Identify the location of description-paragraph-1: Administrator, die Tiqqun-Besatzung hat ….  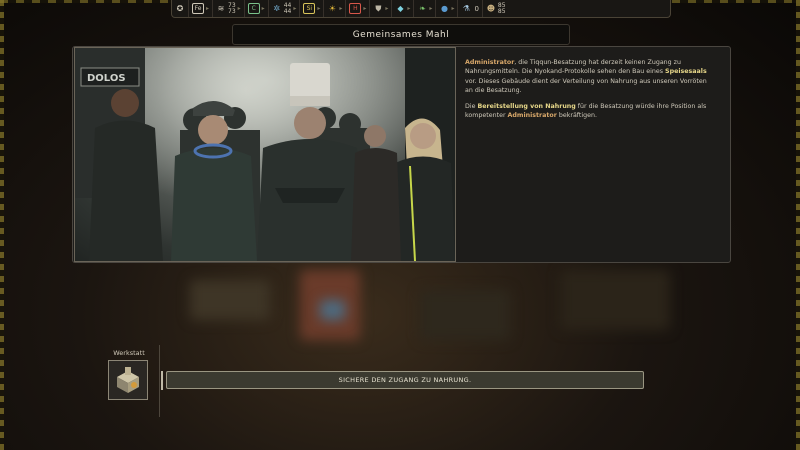
(590, 77).